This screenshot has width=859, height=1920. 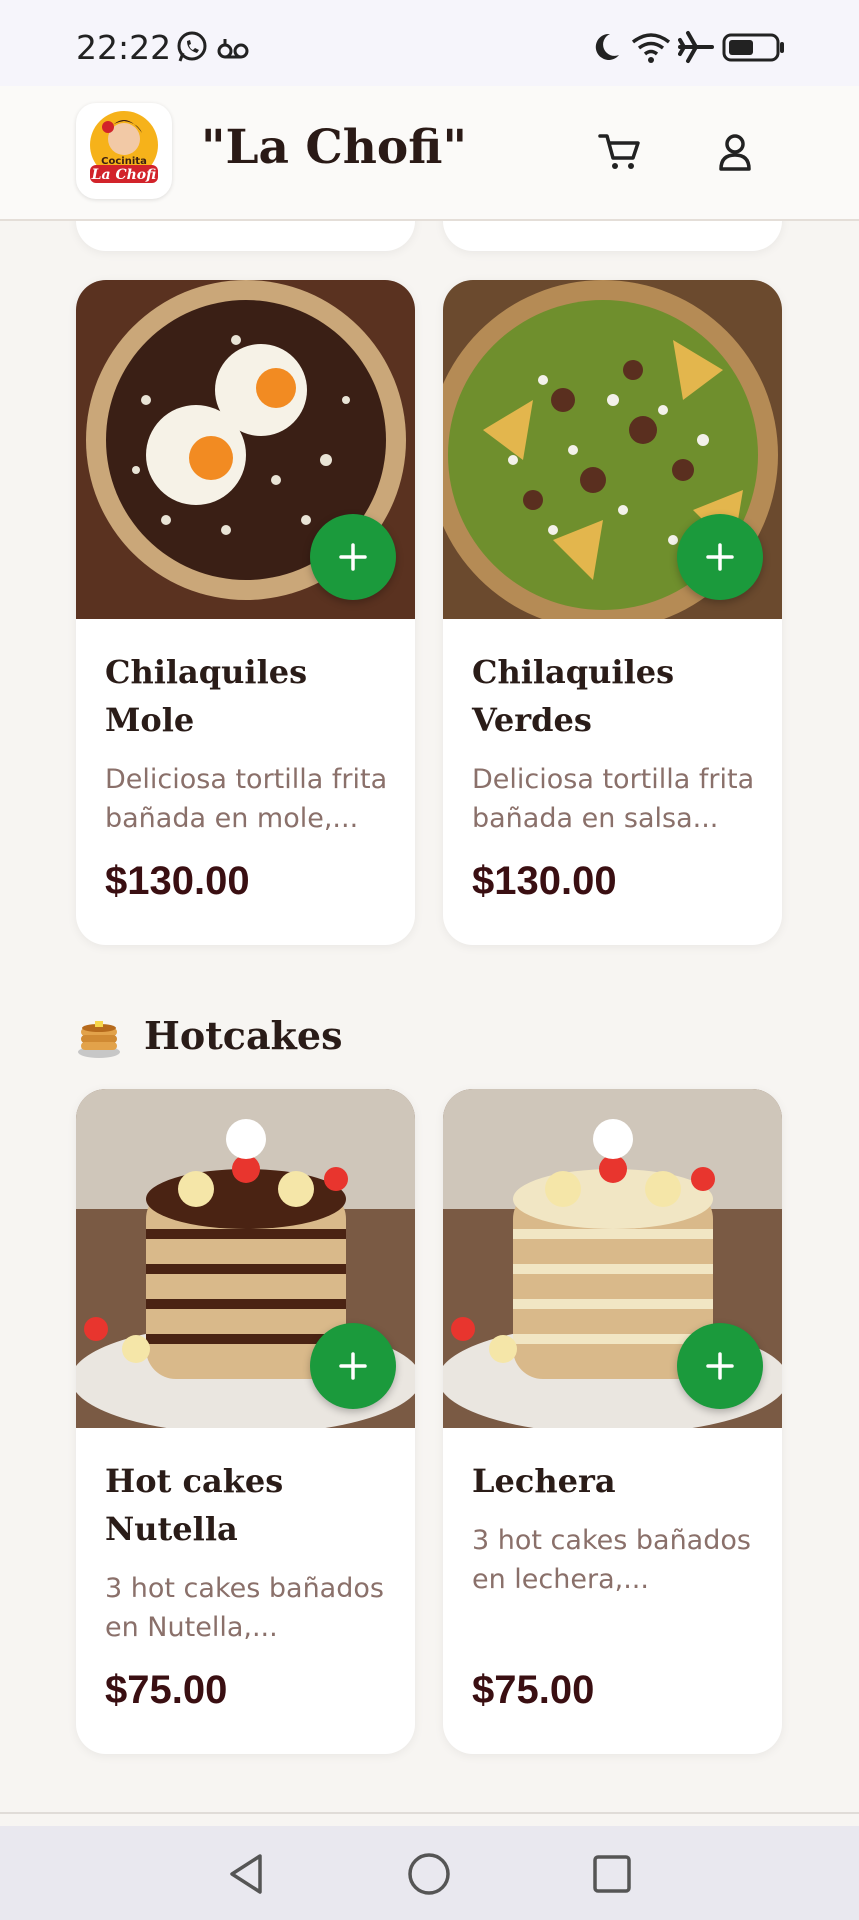 What do you see at coordinates (124, 175) in the screenshot?
I see `logo-text-bottom: La Chofi` at bounding box center [124, 175].